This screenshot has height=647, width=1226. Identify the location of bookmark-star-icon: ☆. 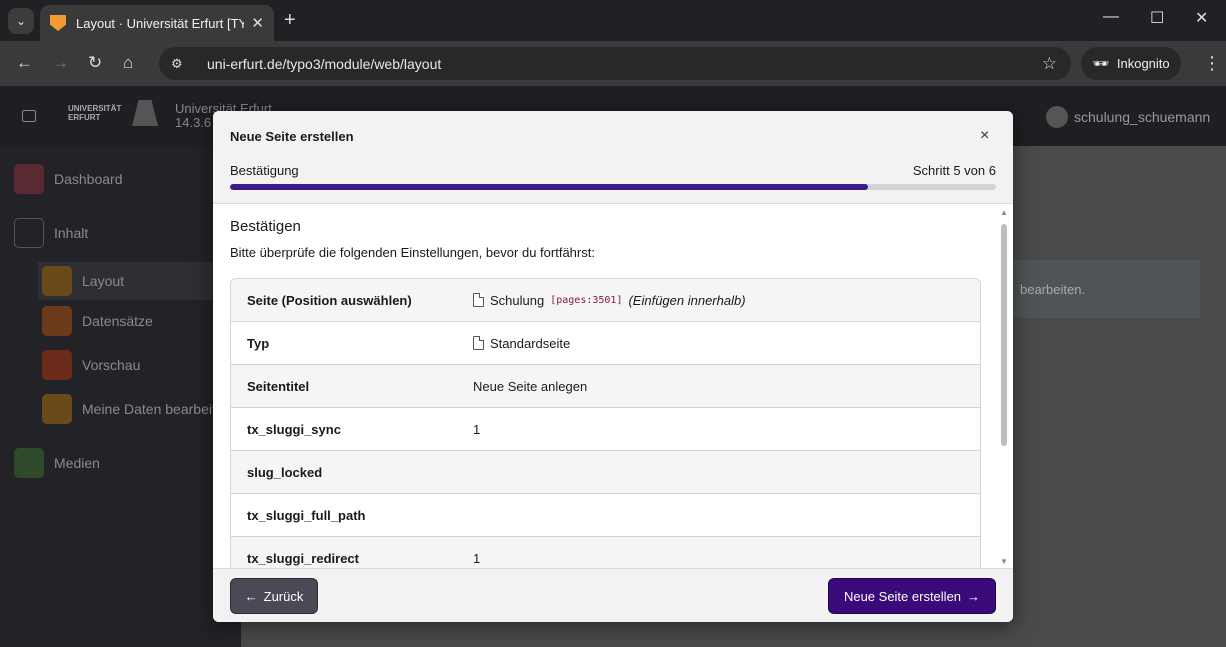
(1049, 64).